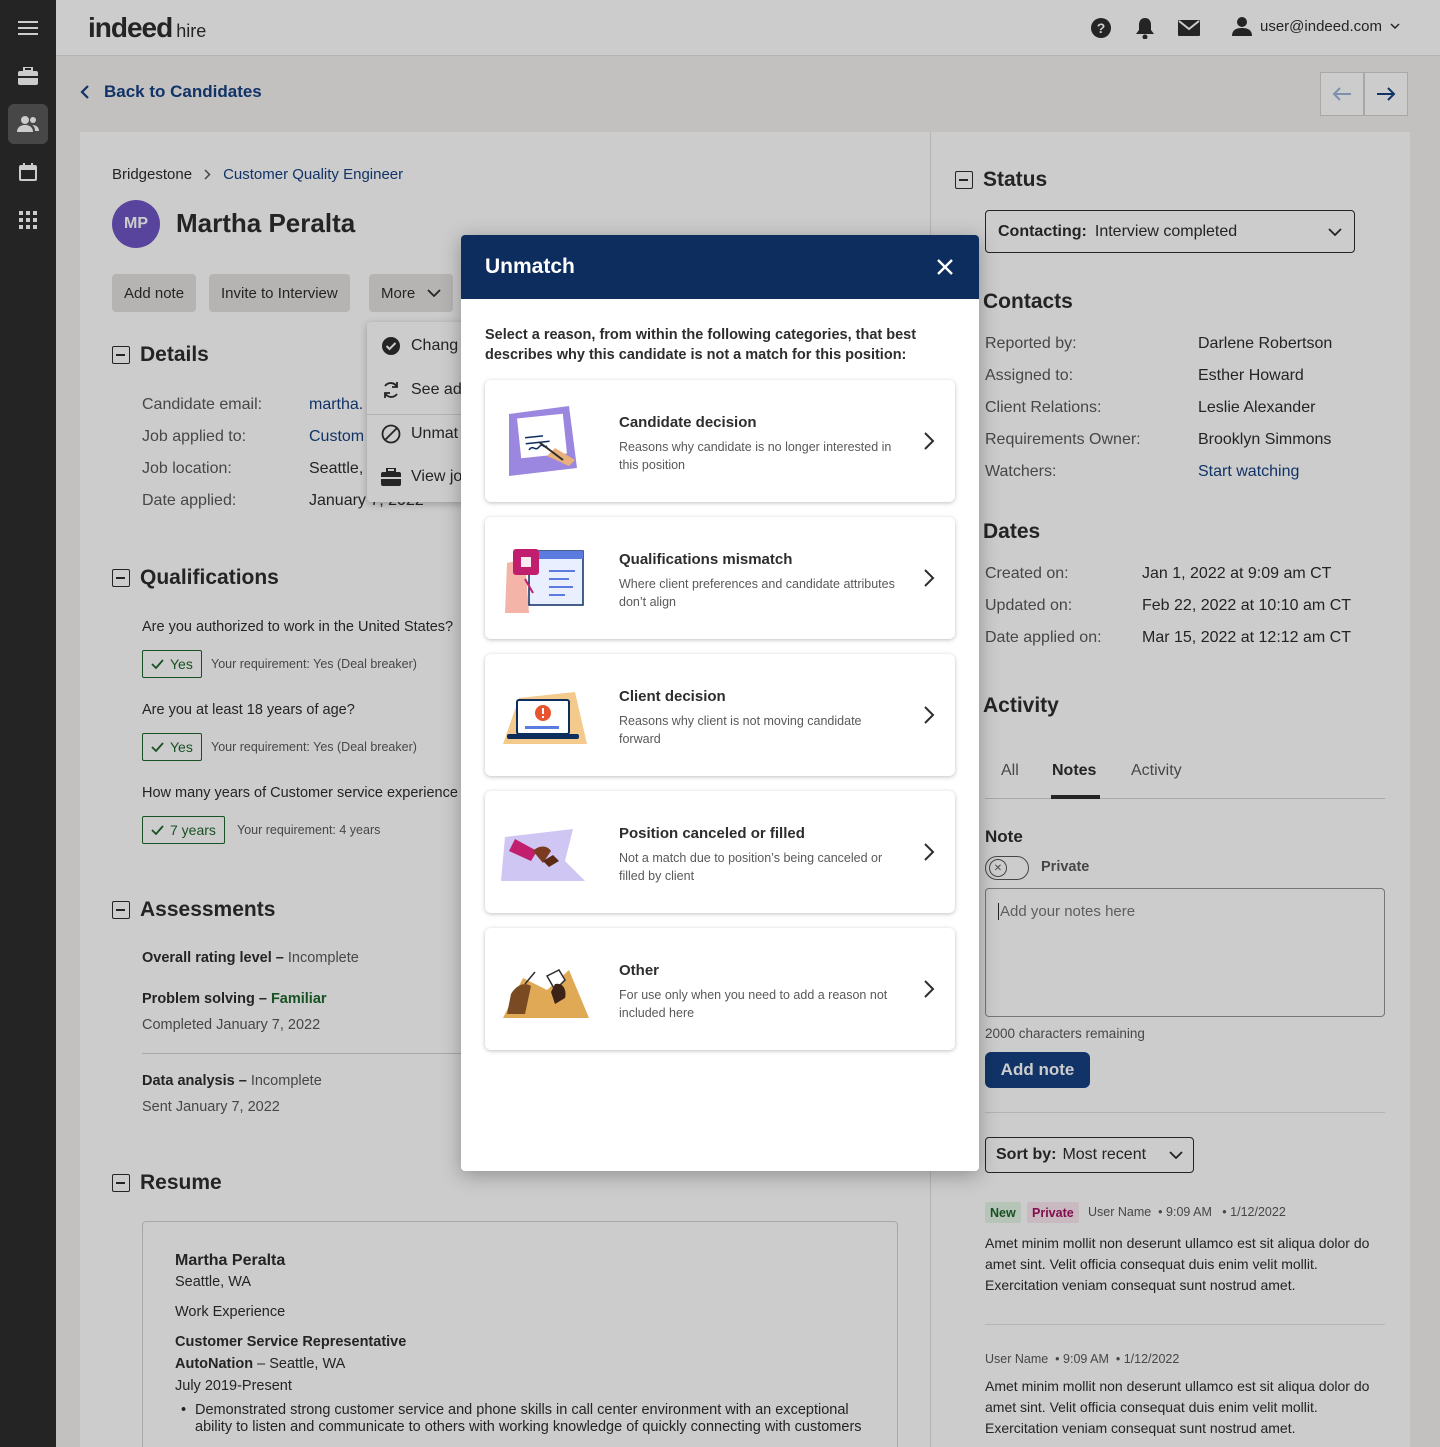 The width and height of the screenshot is (1440, 1447). What do you see at coordinates (544, 581) in the screenshot?
I see `puzzle-mismatch-icon` at bounding box center [544, 581].